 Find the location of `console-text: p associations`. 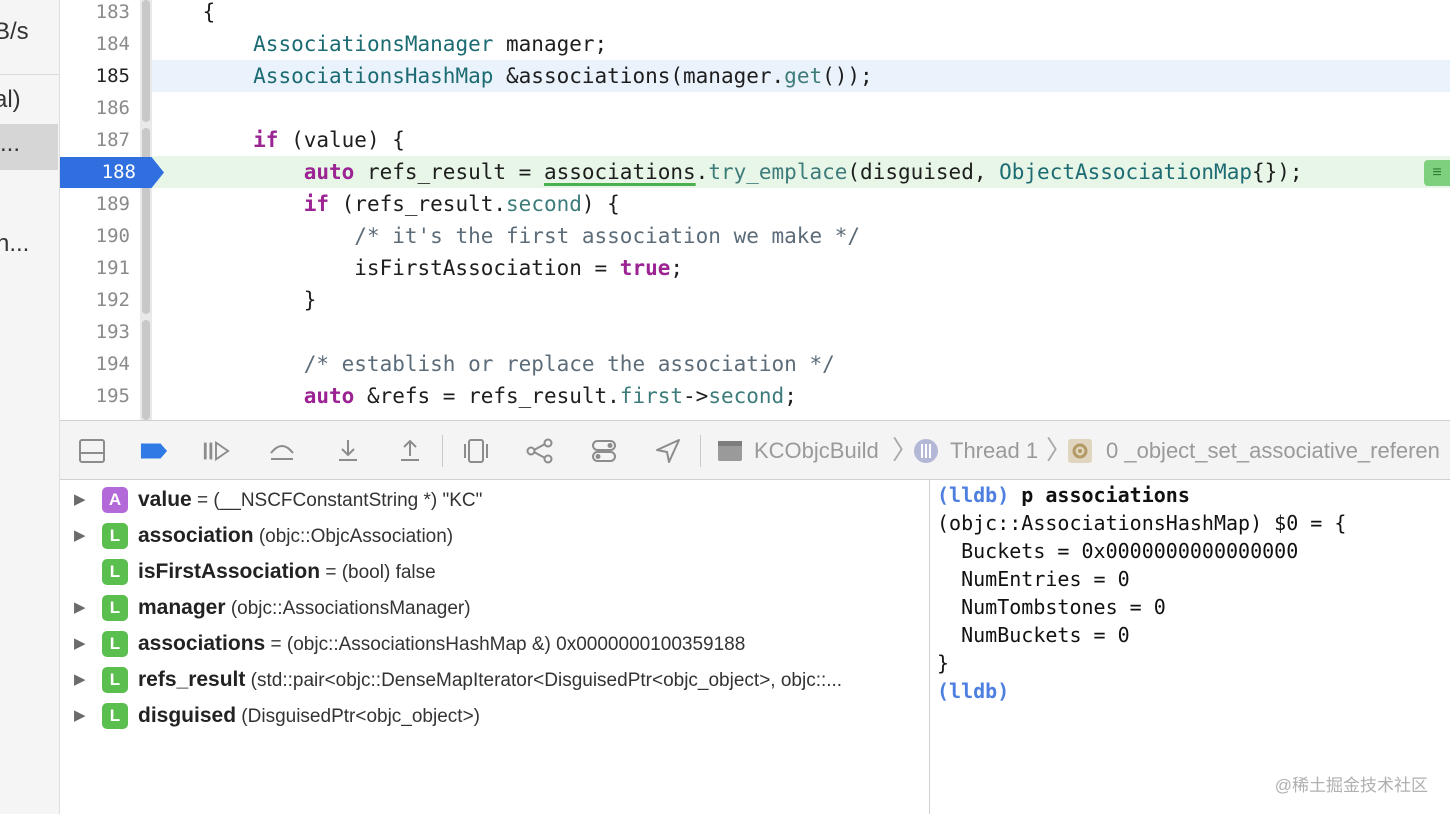

console-text: p associations is located at coordinates (1099, 495).